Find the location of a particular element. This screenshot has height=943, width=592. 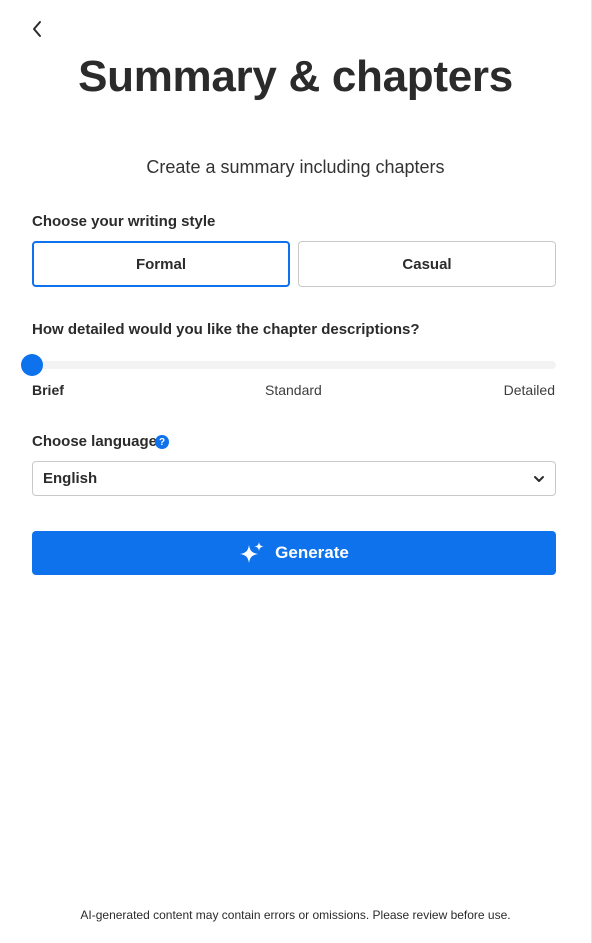

chevron-down-icon is located at coordinates (539, 478).